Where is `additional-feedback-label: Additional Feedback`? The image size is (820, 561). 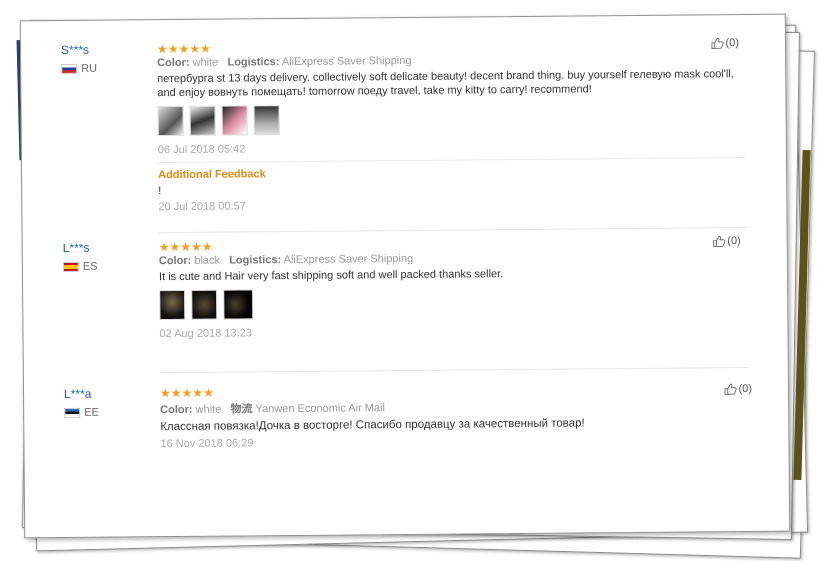
additional-feedback-label: Additional Feedback is located at coordinates (212, 175).